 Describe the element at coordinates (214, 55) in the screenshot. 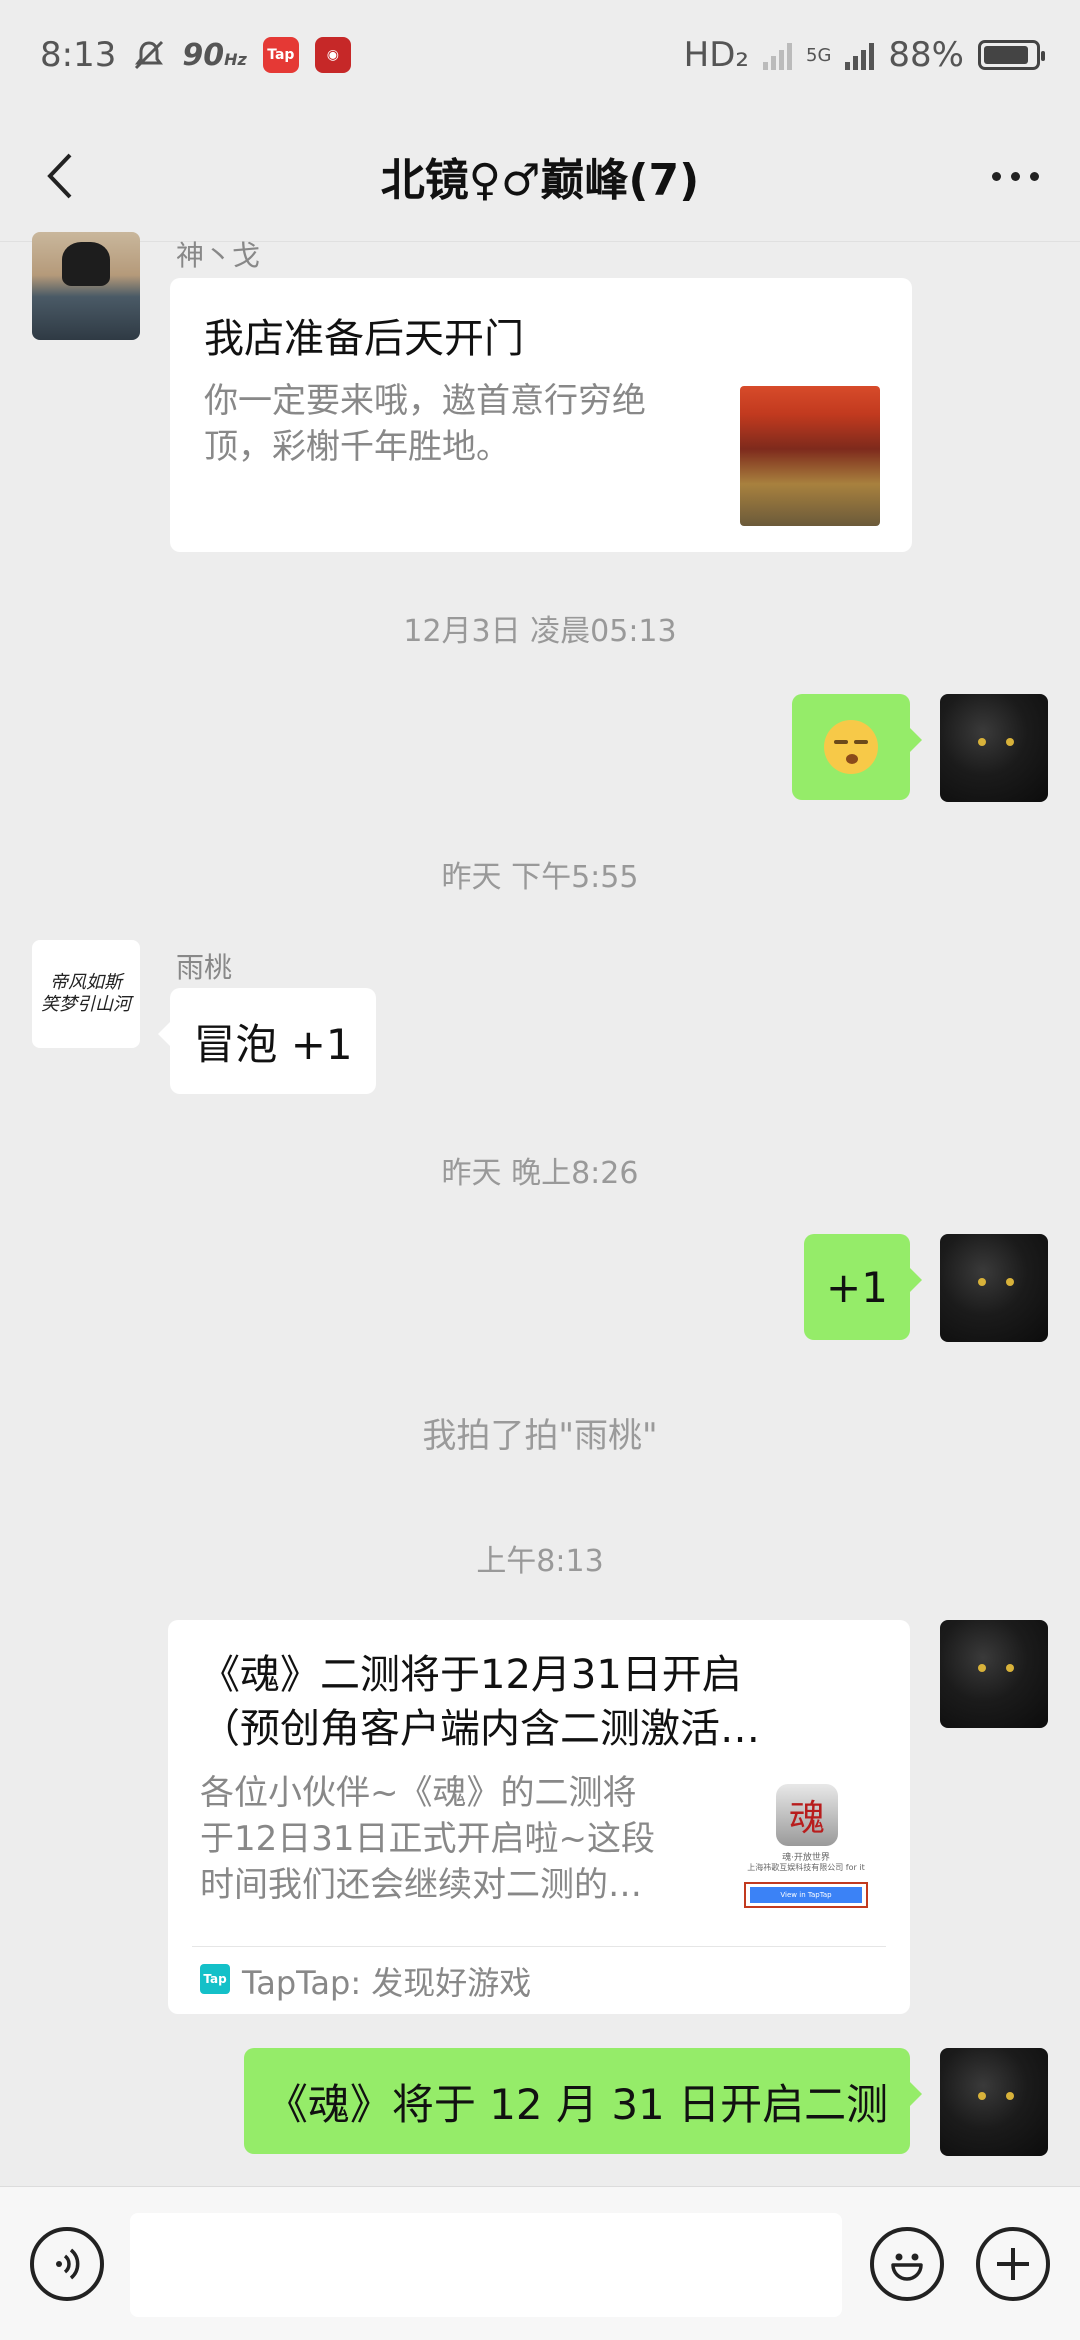

I see `refresh-rate: 90Hz` at that location.